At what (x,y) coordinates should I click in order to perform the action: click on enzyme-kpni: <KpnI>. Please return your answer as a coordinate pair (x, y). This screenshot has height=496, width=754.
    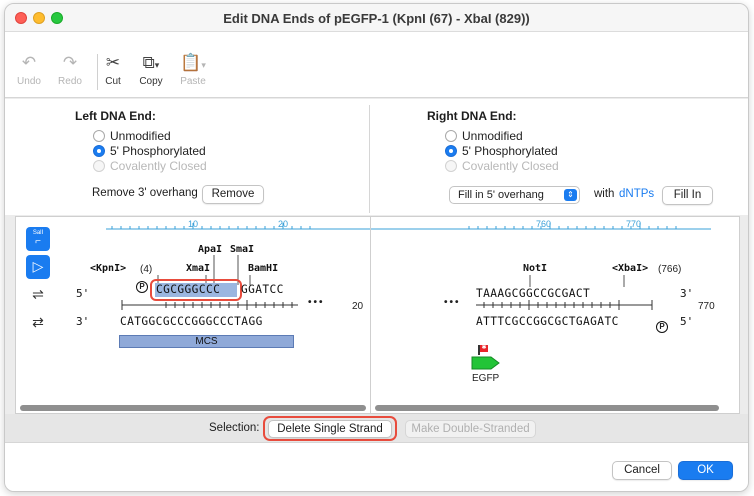
    Looking at the image, I should click on (108, 268).